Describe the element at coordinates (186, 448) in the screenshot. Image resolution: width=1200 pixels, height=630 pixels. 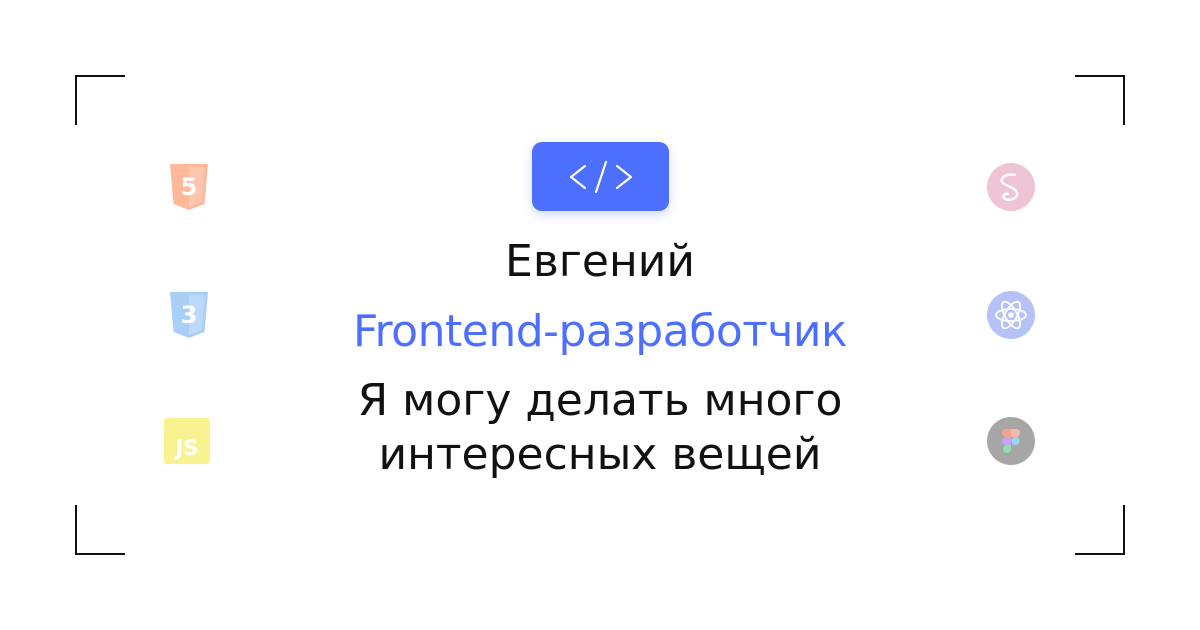
I see `javascript-label: JS` at that location.